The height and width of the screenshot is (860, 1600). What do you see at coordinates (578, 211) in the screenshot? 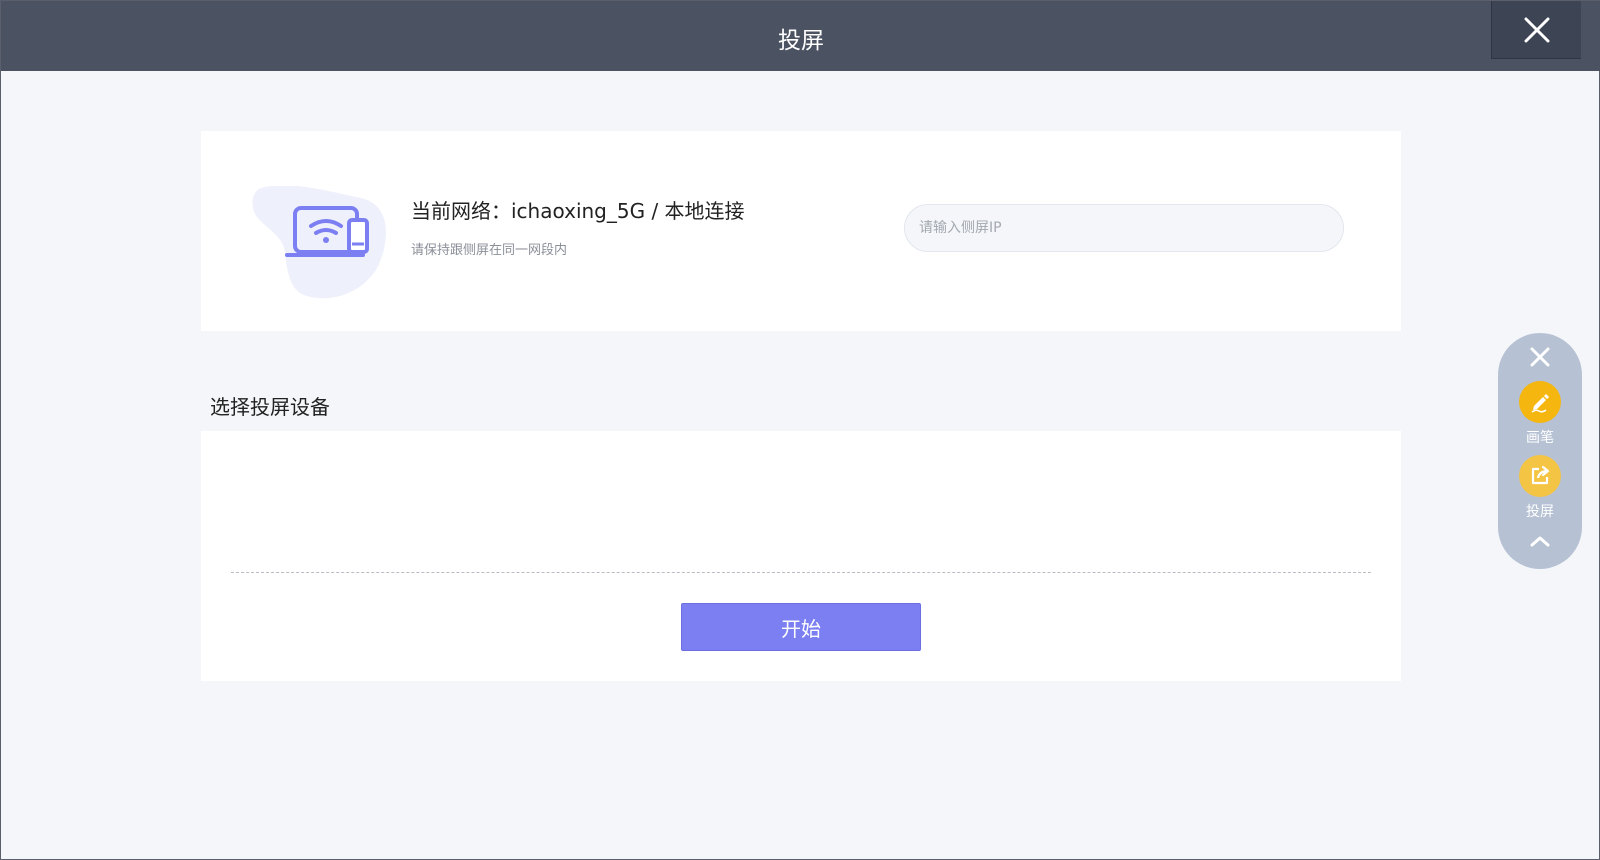
I see `current-network-label: 当前网络：ichaoxing_5G / 本地连接` at bounding box center [578, 211].